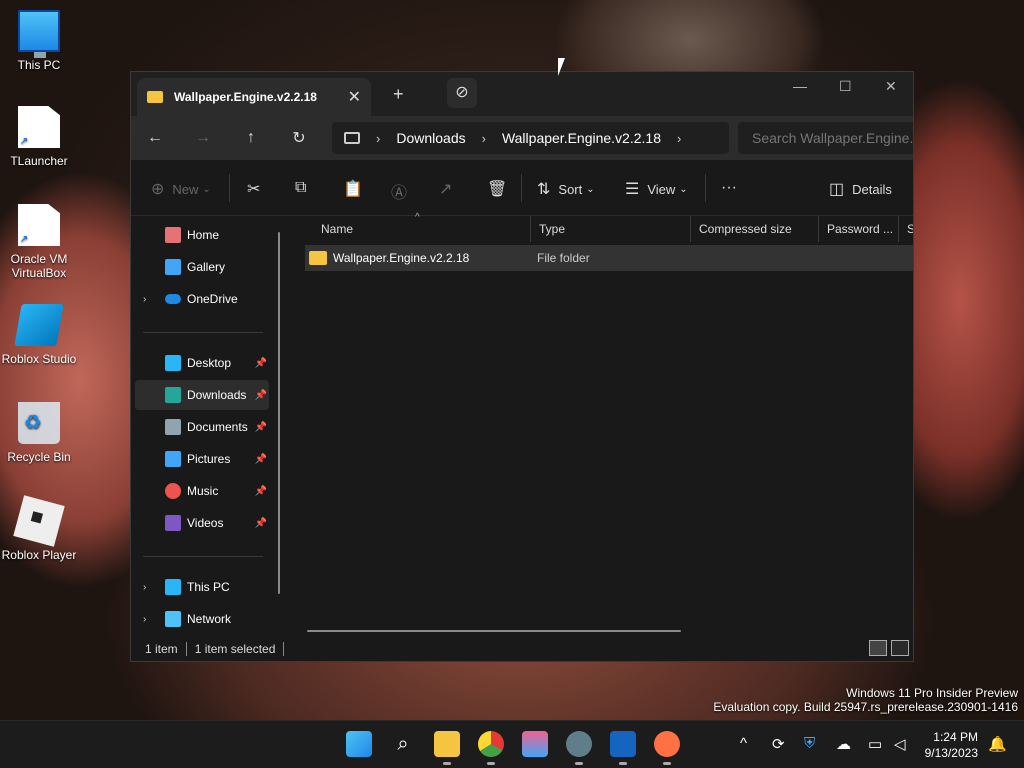 Image resolution: width=1024 pixels, height=768 pixels. I want to click on desktop-icon-tlauncher: ↗ TLauncher, so click(39, 137).